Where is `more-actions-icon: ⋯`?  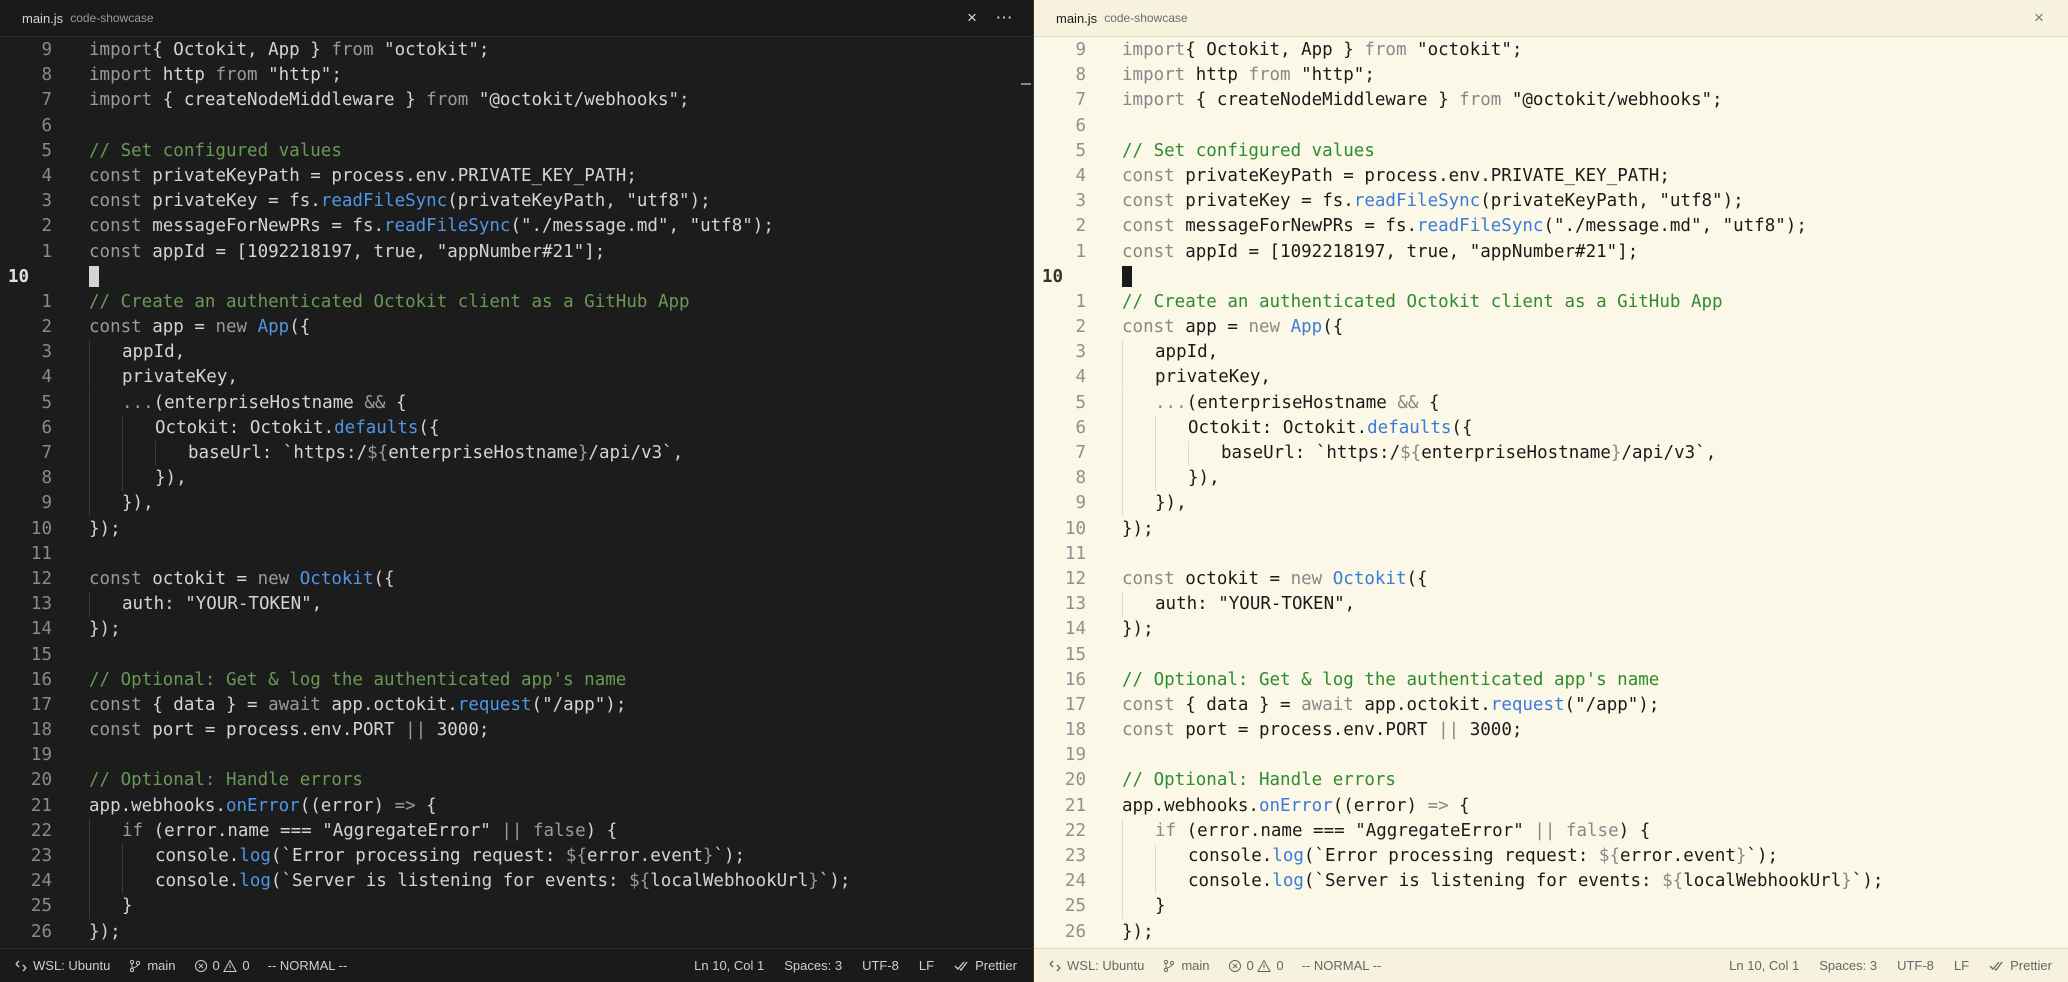
more-actions-icon: ⋯ is located at coordinates (1004, 18).